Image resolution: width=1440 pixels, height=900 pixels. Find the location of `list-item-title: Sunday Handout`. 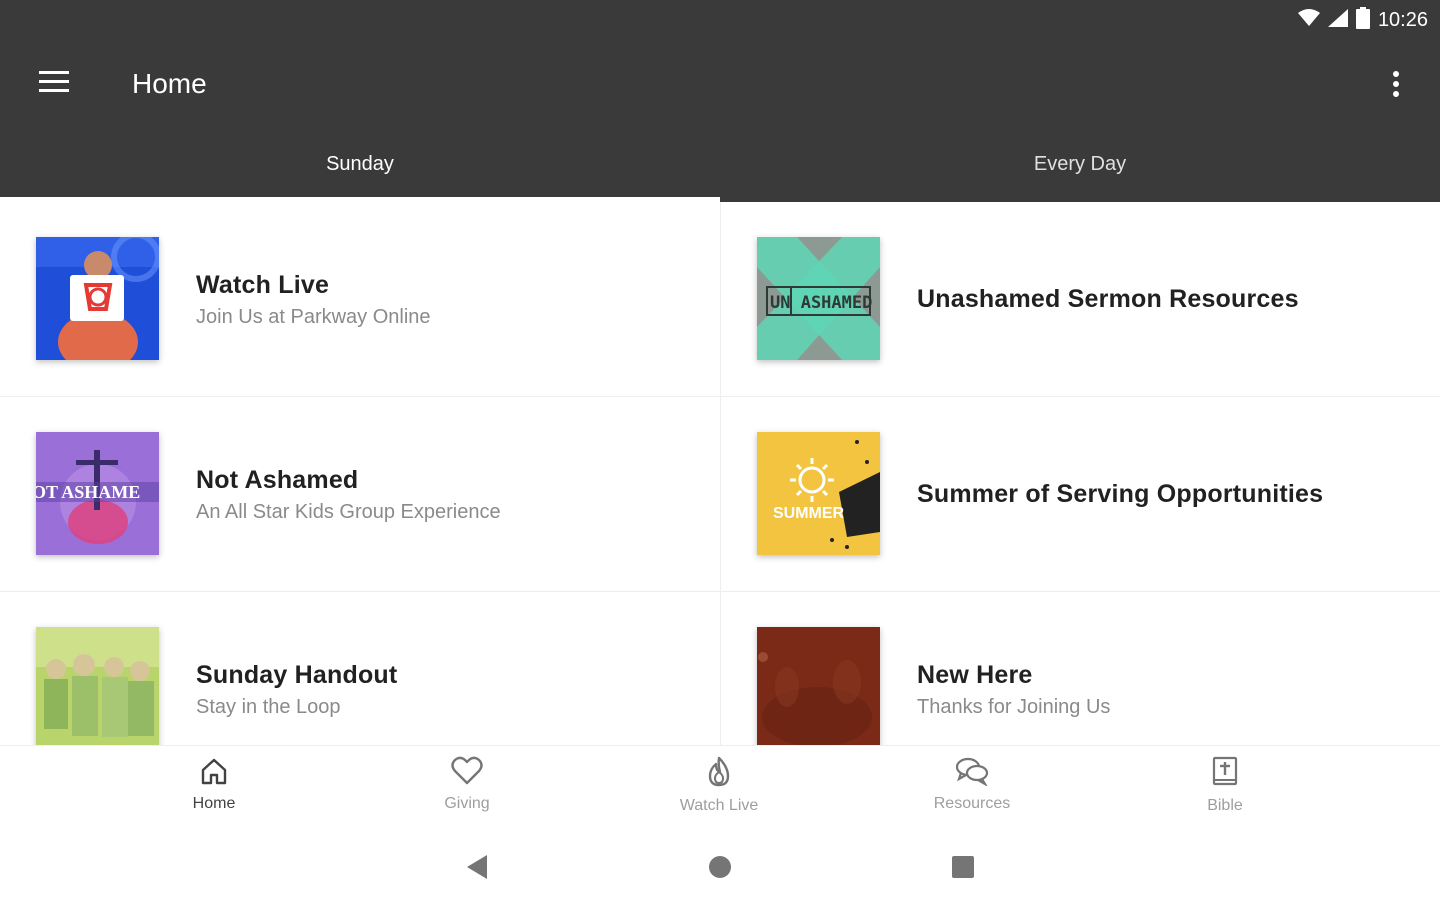

list-item-title: Sunday Handout is located at coordinates (297, 674).